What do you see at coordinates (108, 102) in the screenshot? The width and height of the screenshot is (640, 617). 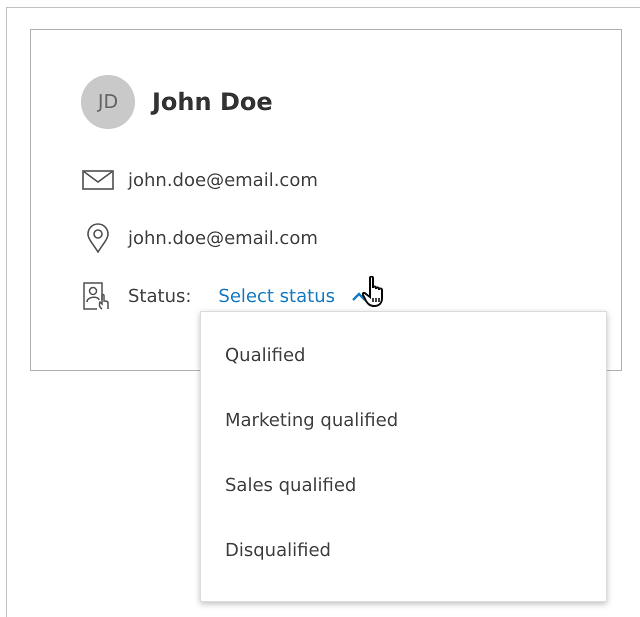 I see `avatar: JD` at bounding box center [108, 102].